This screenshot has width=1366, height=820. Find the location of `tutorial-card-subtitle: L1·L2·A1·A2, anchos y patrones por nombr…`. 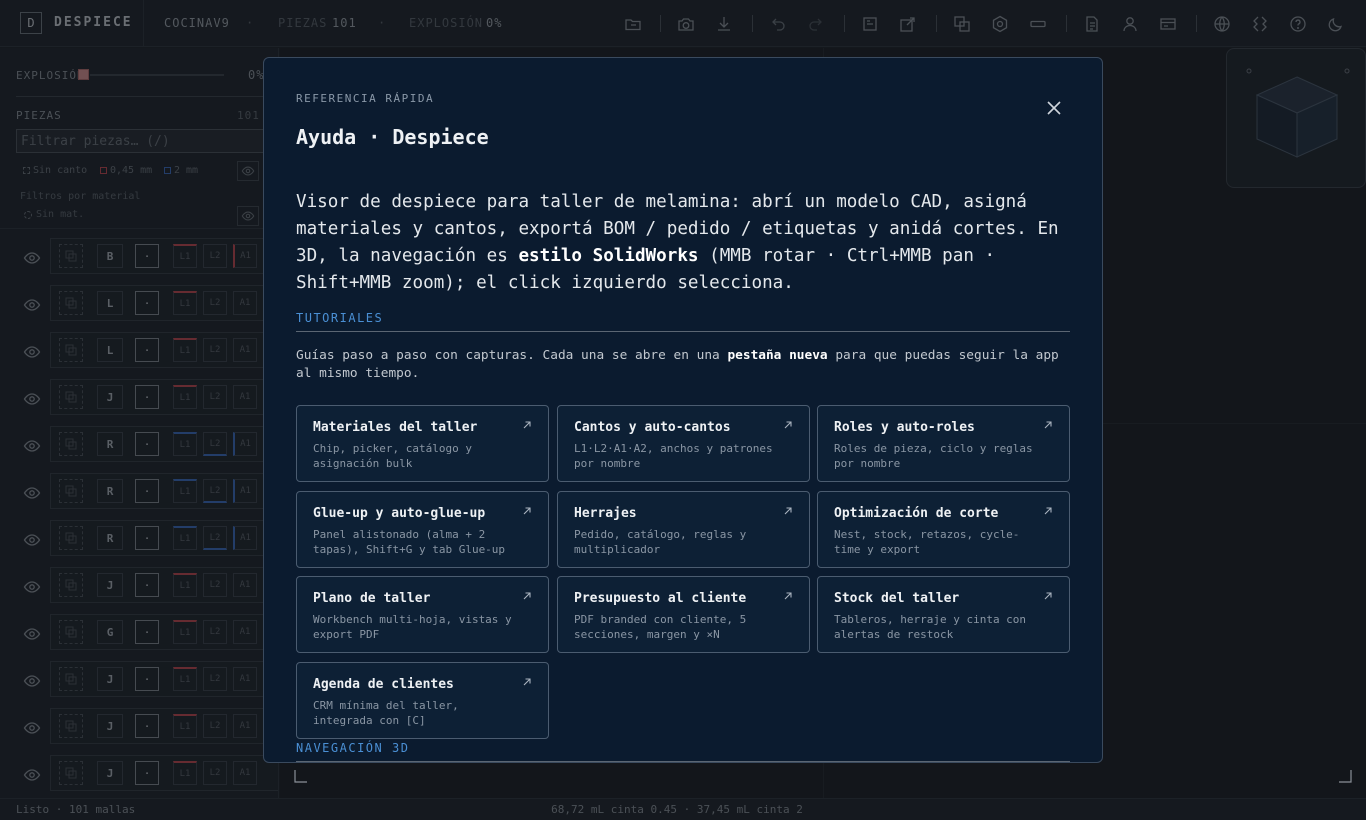

tutorial-card-subtitle: L1·L2·A1·A2, anchos y patrones por nombr… is located at coordinates (673, 456).